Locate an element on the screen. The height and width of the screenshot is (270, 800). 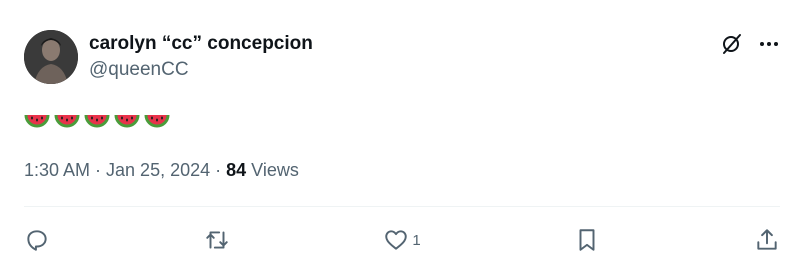
action-bar: 1 is located at coordinates (402, 240).